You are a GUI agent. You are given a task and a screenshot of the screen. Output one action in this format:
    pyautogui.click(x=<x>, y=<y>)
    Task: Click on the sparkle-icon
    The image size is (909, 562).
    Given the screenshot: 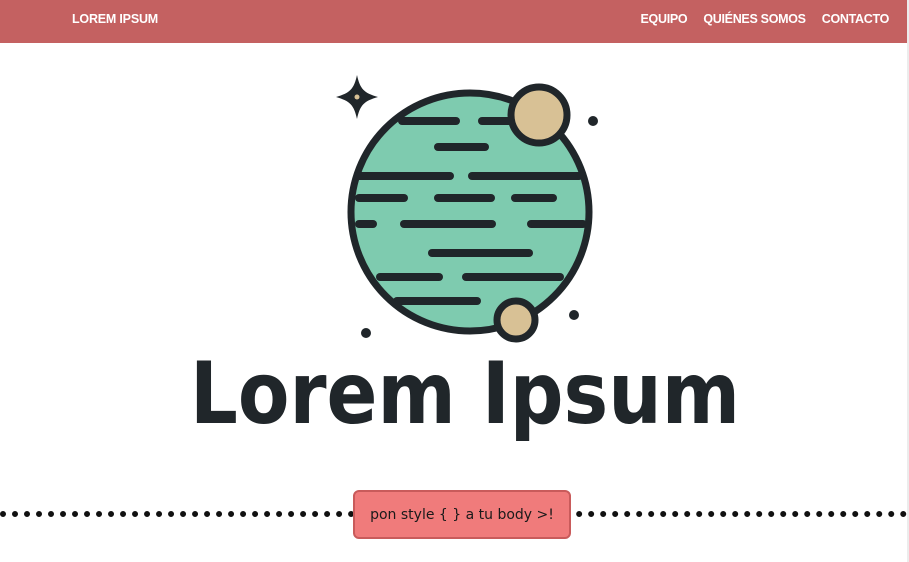 What is the action you would take?
    pyautogui.click(x=357, y=97)
    